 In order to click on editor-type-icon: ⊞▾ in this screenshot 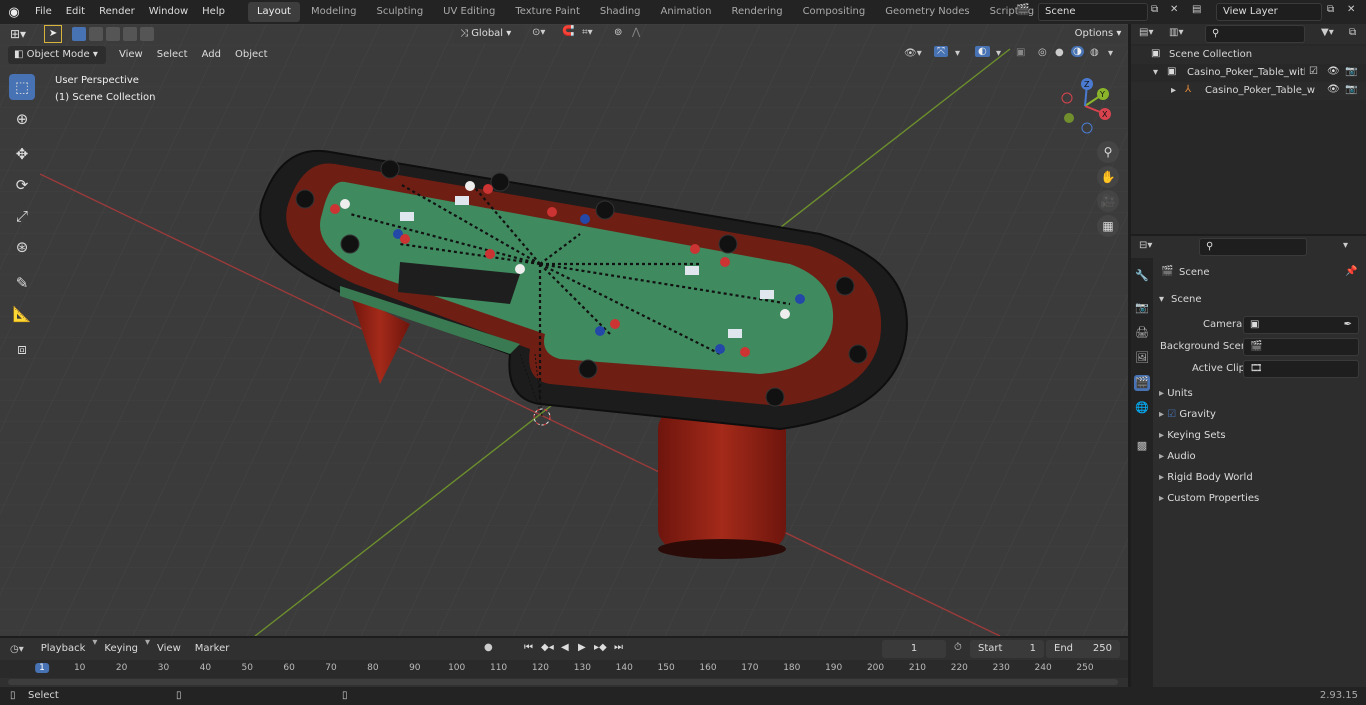, I will do `click(18, 34)`.